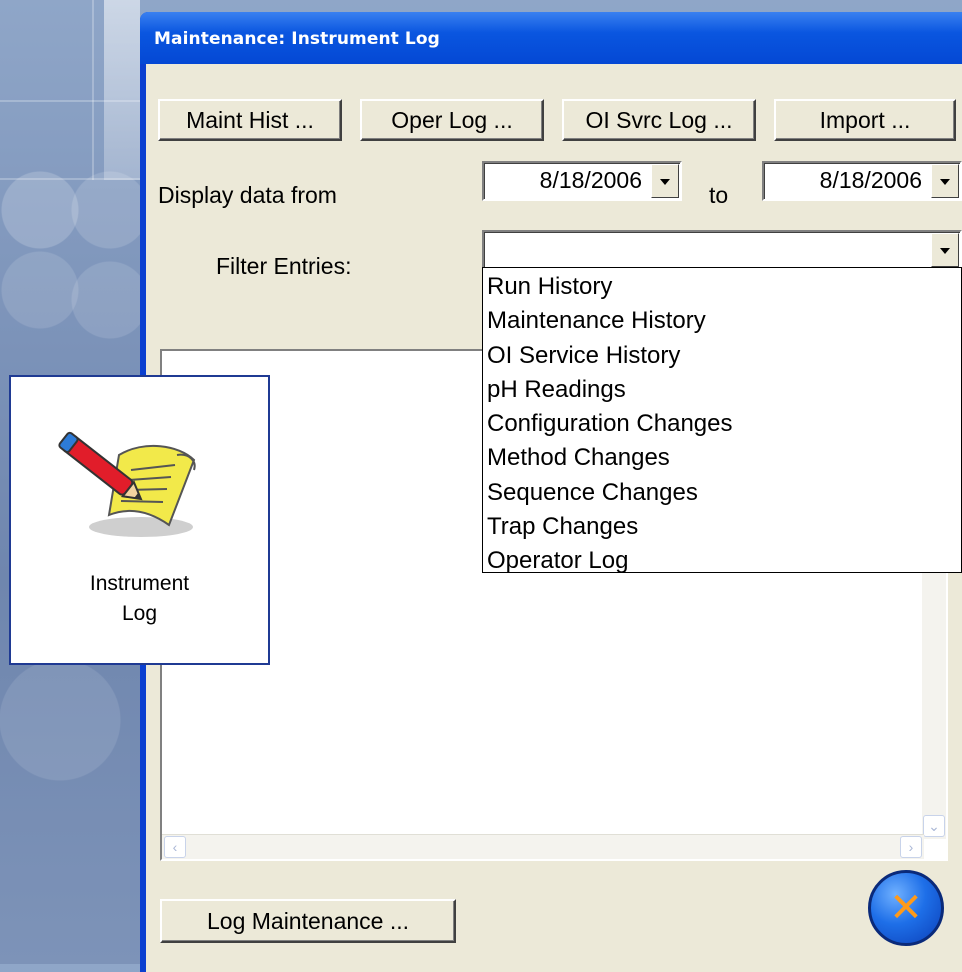 The width and height of the screenshot is (962, 972). Describe the element at coordinates (911, 847) in the screenshot. I see `scroll-right-icon: ›` at that location.